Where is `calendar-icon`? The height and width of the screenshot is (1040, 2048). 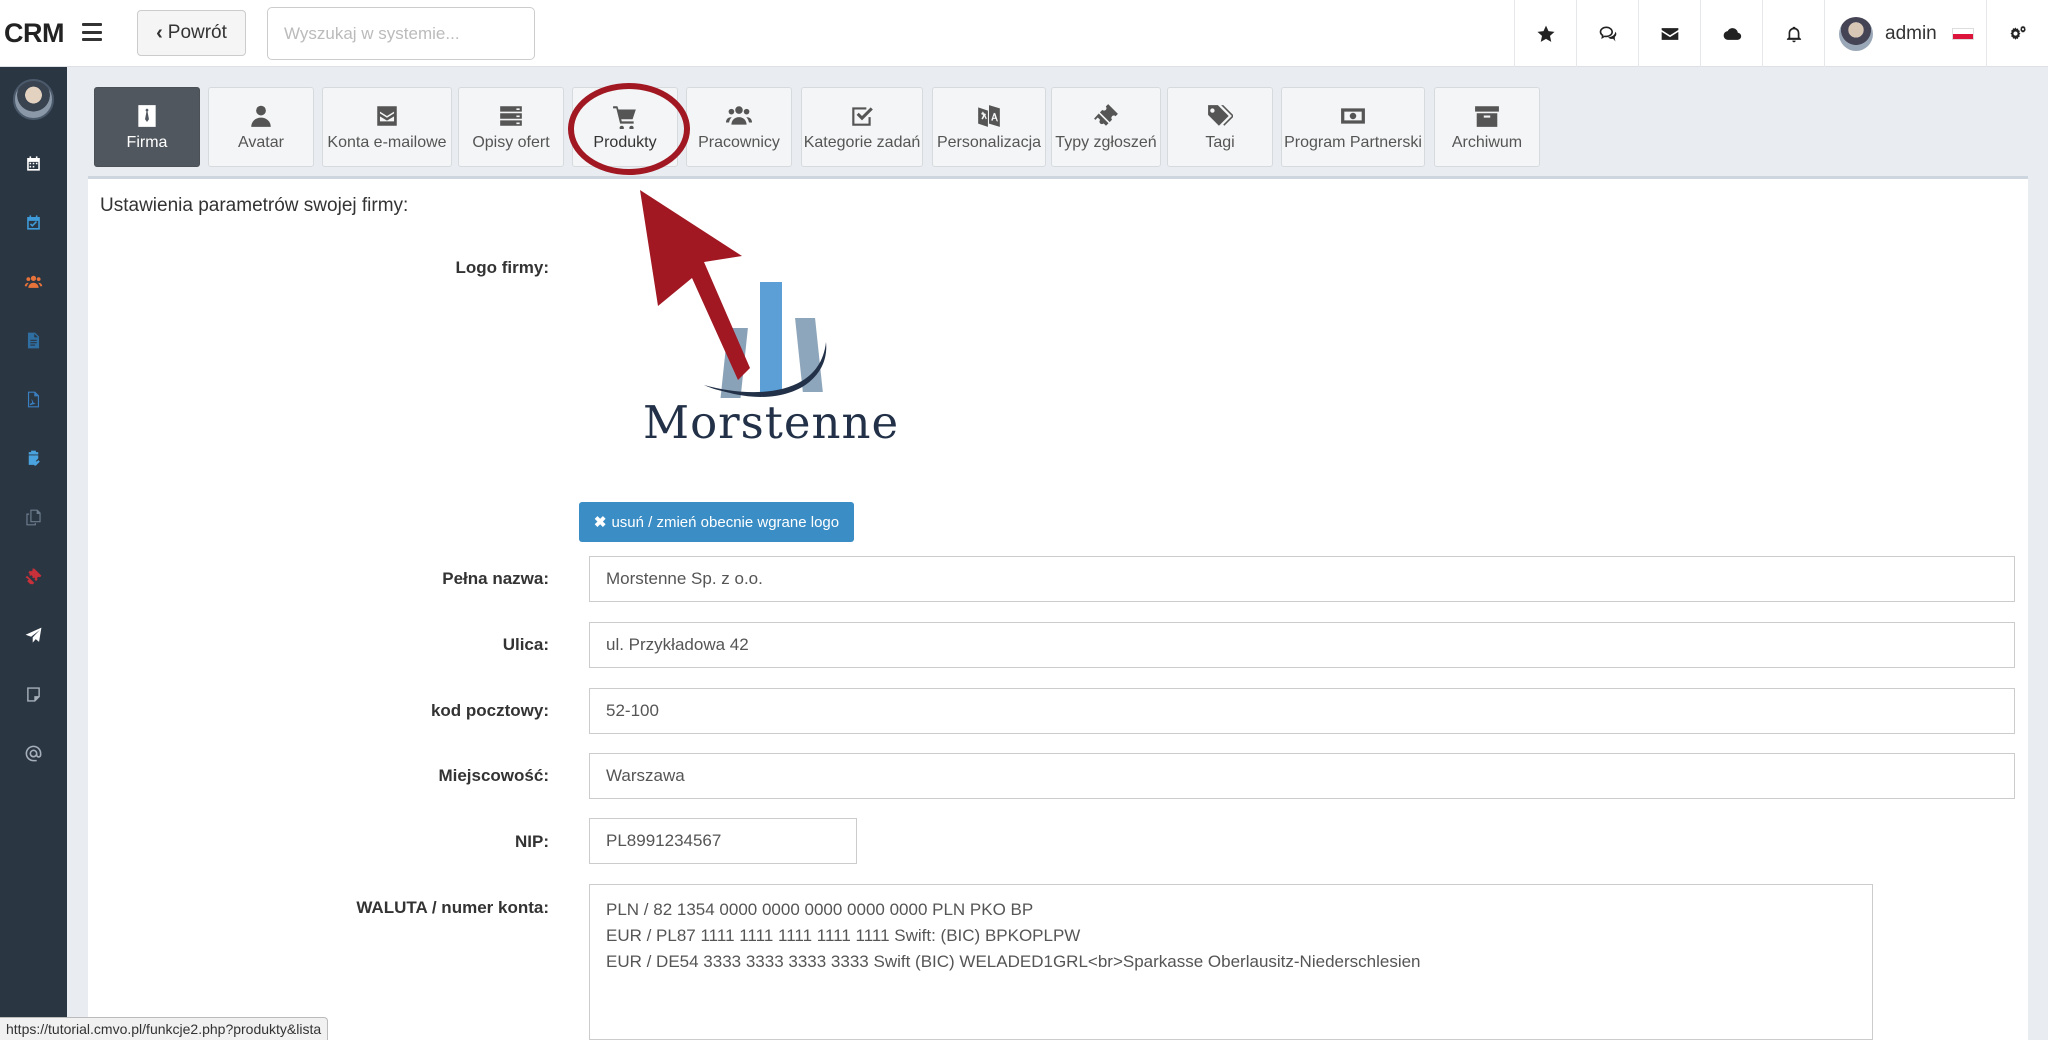 calendar-icon is located at coordinates (33, 163).